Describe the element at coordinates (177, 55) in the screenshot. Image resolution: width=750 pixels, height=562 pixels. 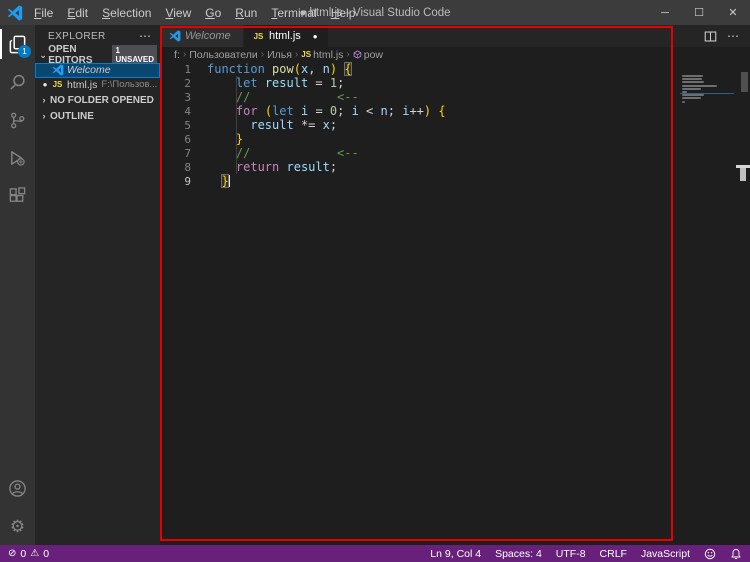
I see `breadcrumb-drive: f:` at that location.